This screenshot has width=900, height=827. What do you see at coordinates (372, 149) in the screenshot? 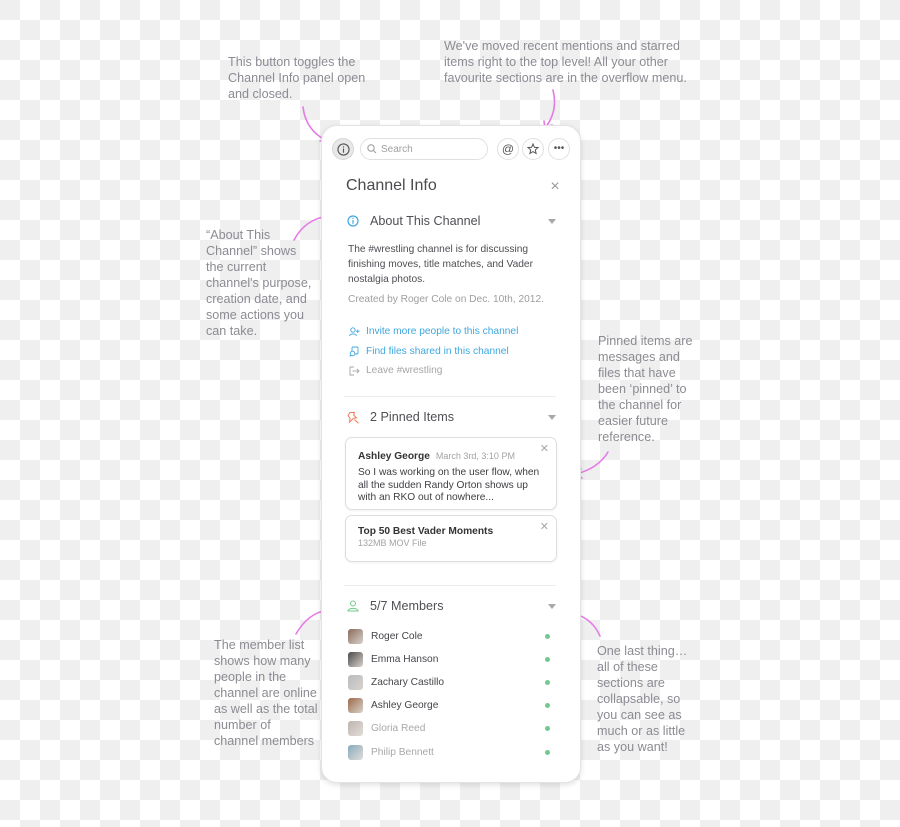
I see `search-icon` at bounding box center [372, 149].